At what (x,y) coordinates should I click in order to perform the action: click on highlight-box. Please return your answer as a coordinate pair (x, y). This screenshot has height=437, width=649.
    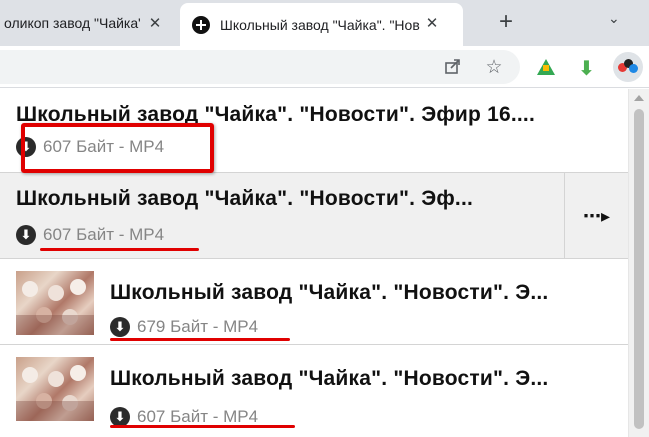
    Looking at the image, I should click on (117, 148).